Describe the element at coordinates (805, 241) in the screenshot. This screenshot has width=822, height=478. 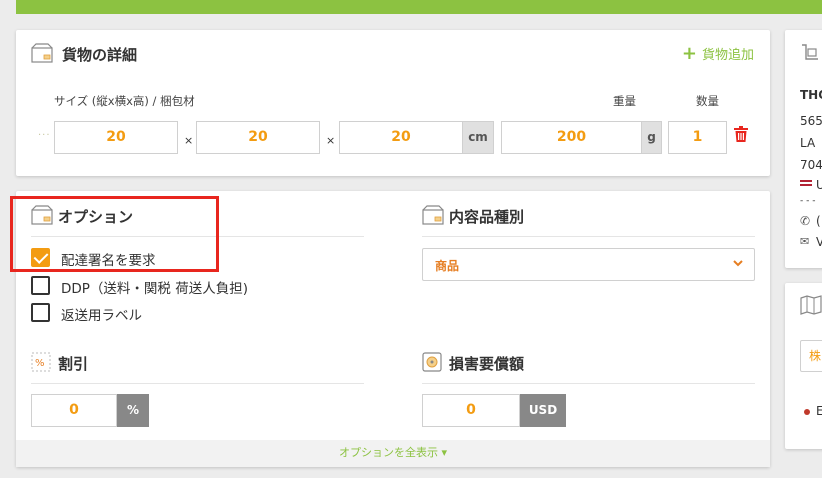
I see `mail-icon: ✉` at that location.